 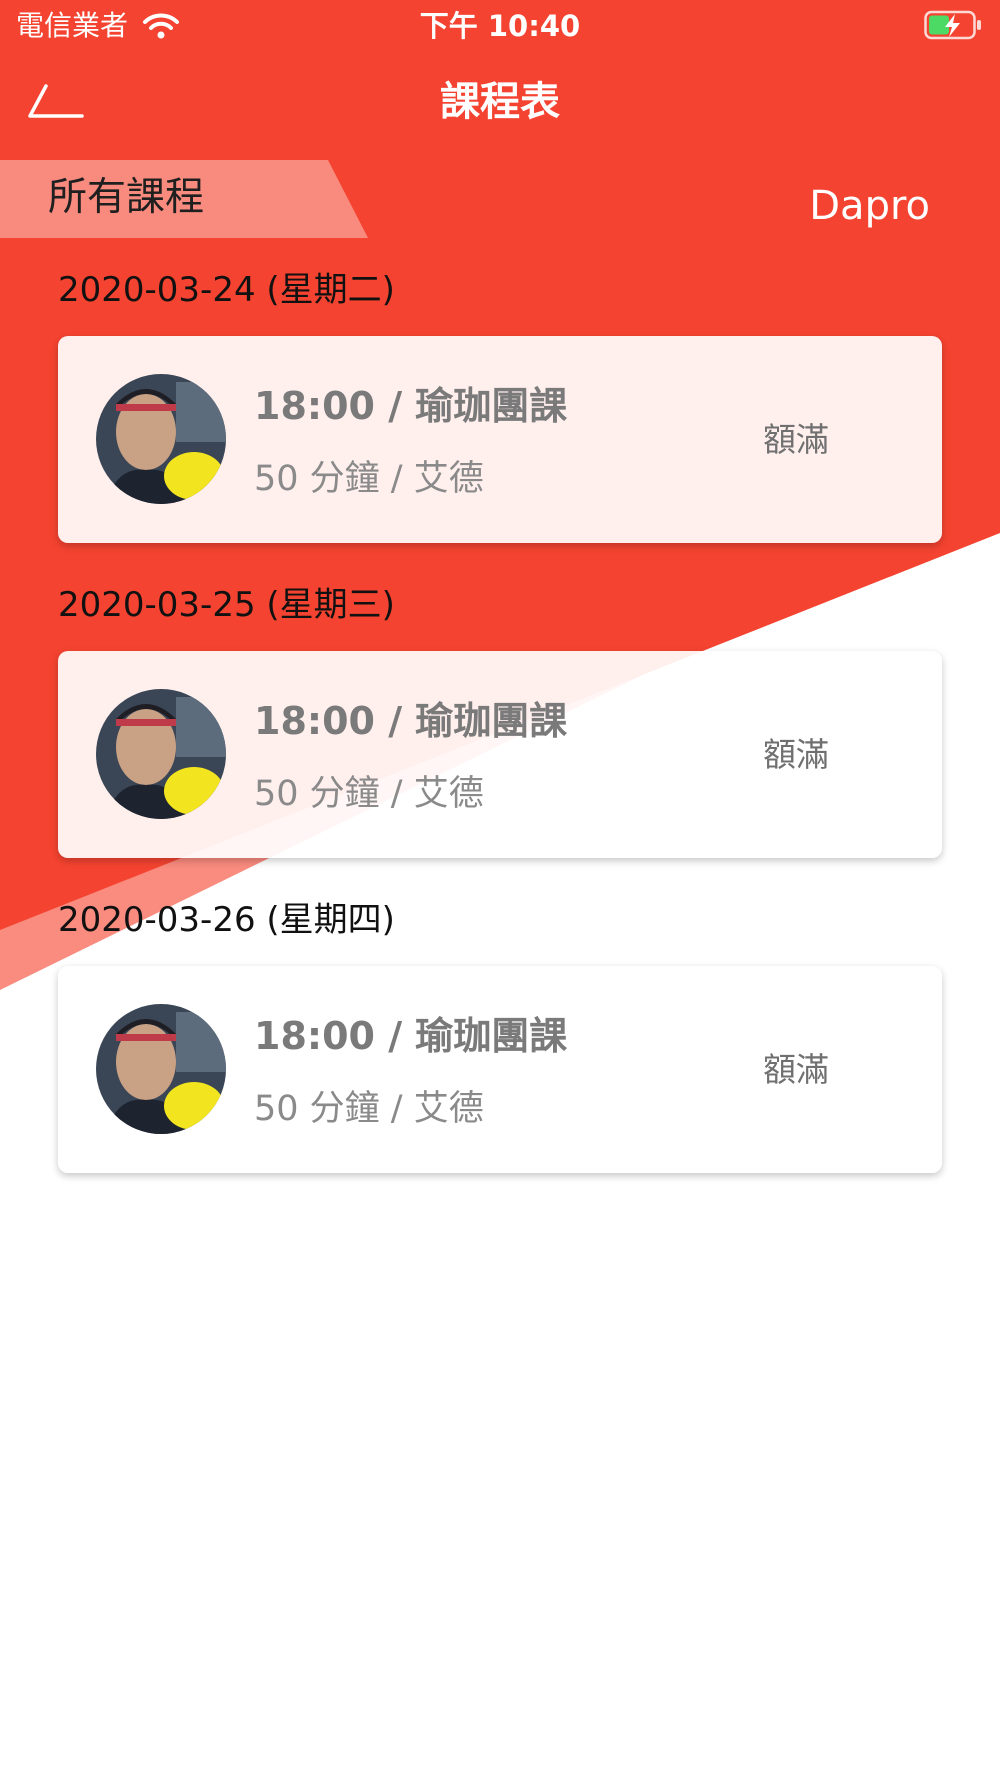 What do you see at coordinates (226, 290) in the screenshot?
I see `date-heading: 2020-03-24 (星期二)` at bounding box center [226, 290].